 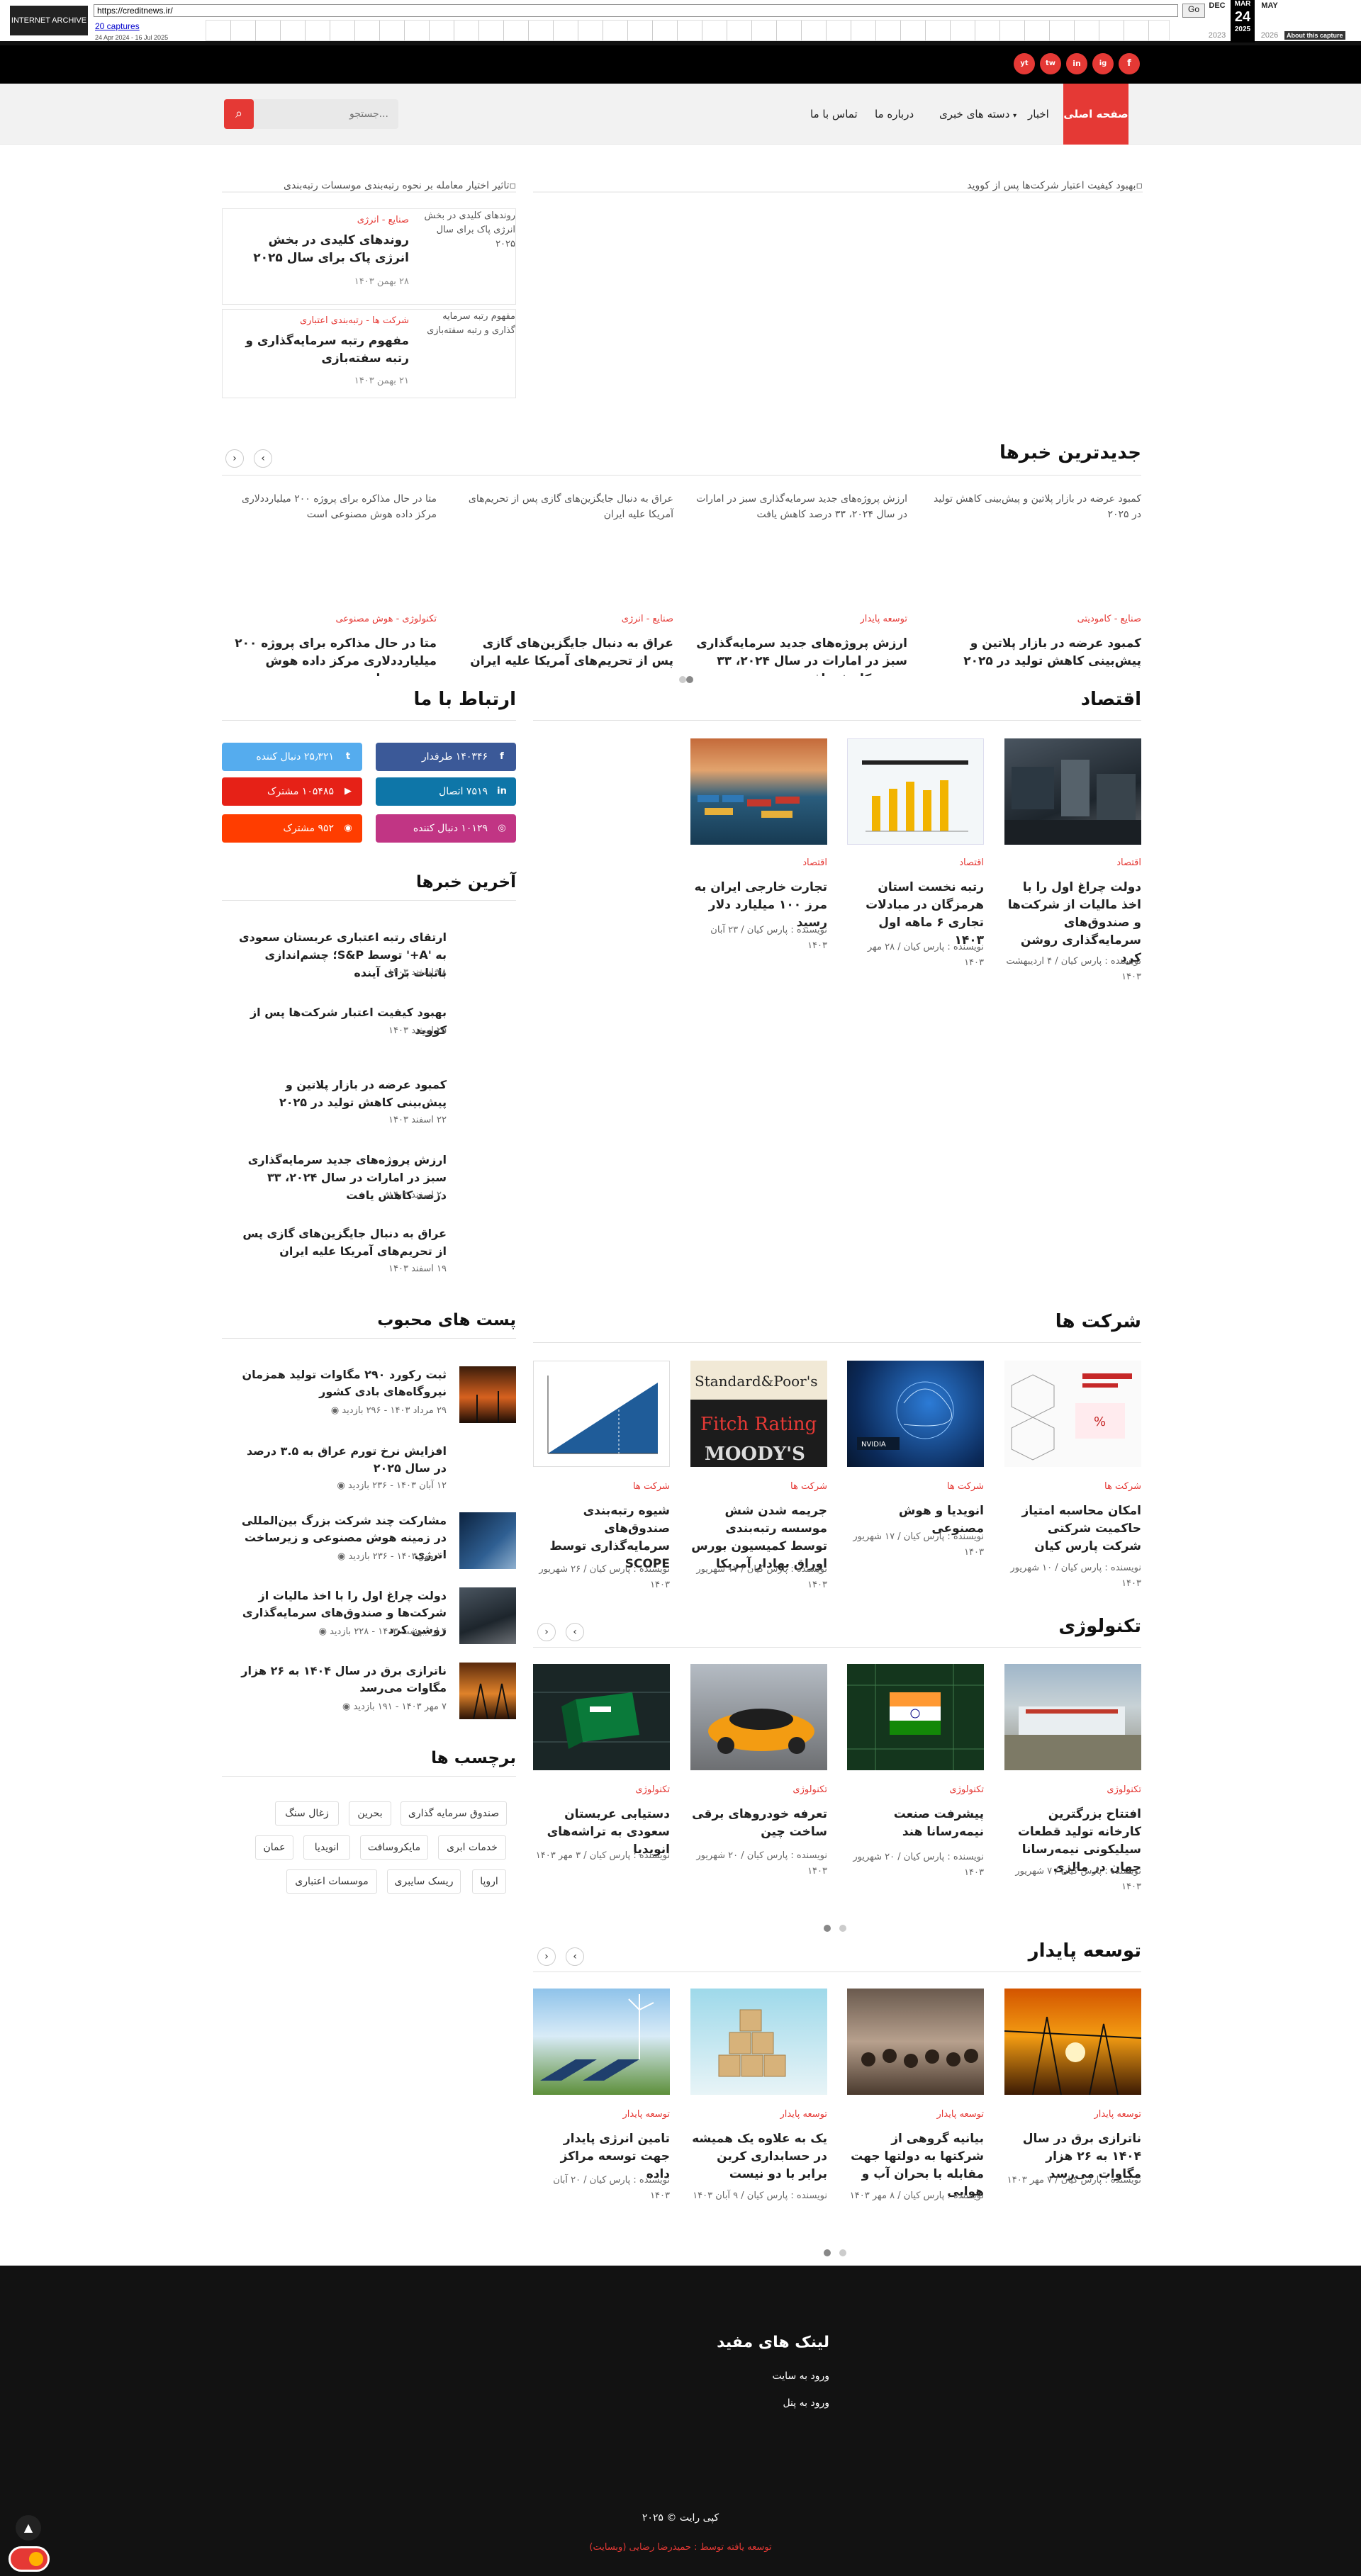 I want to click on facebook-icon: f, so click(x=1130, y=63).